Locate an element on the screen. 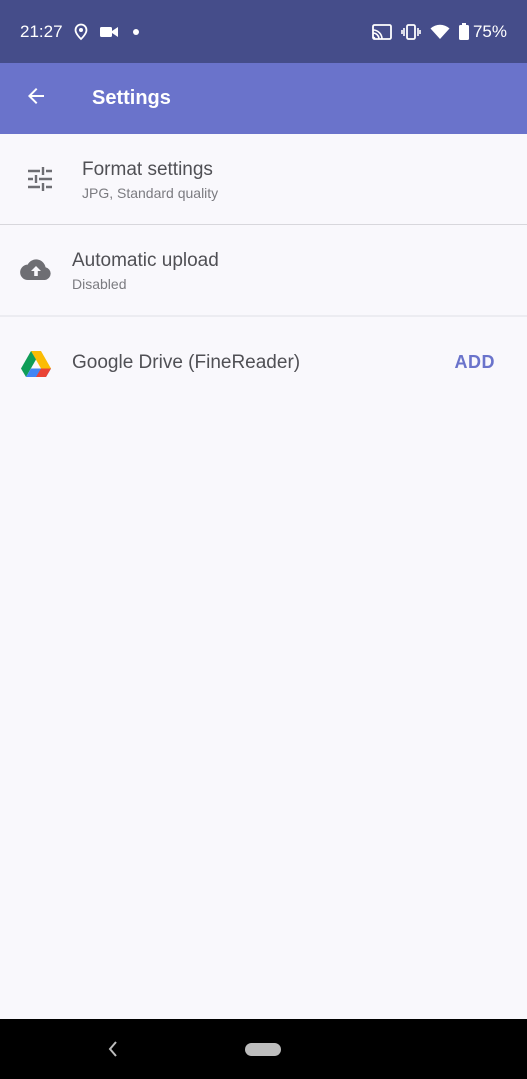 The height and width of the screenshot is (1079, 527). nav-home-pill is located at coordinates (263, 1049).